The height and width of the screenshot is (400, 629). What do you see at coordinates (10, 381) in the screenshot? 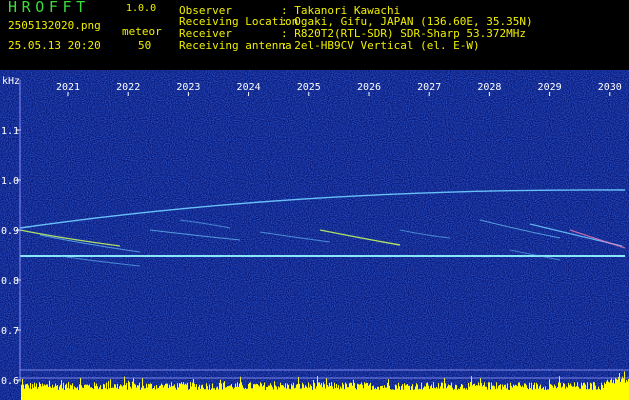
I see `y-tick-label: 0.6` at bounding box center [10, 381].